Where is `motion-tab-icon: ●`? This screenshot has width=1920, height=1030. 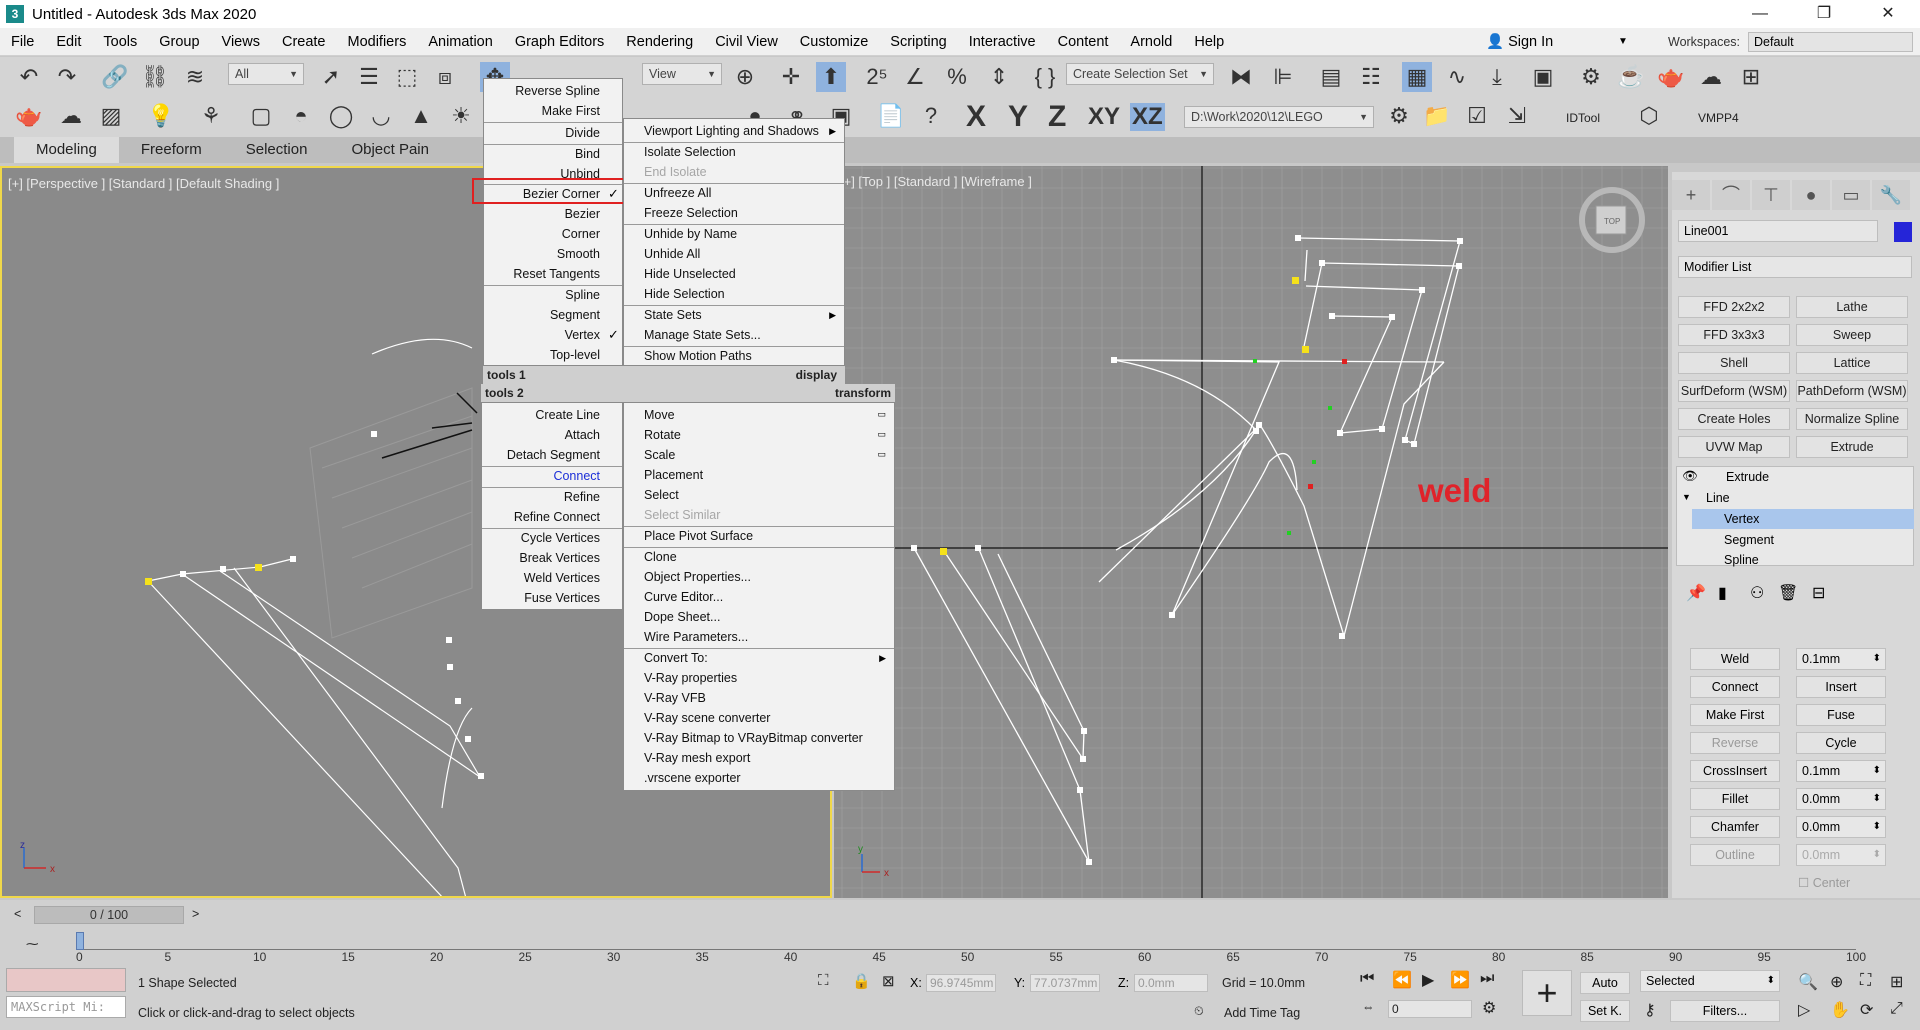
motion-tab-icon: ● is located at coordinates (1811, 195).